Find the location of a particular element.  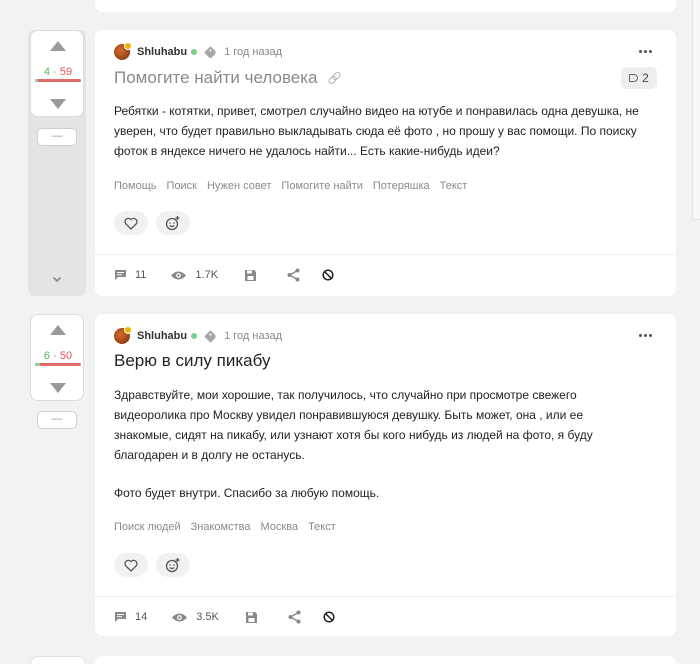

story-rating-column: 6 - 50 — is located at coordinates (57, 374).